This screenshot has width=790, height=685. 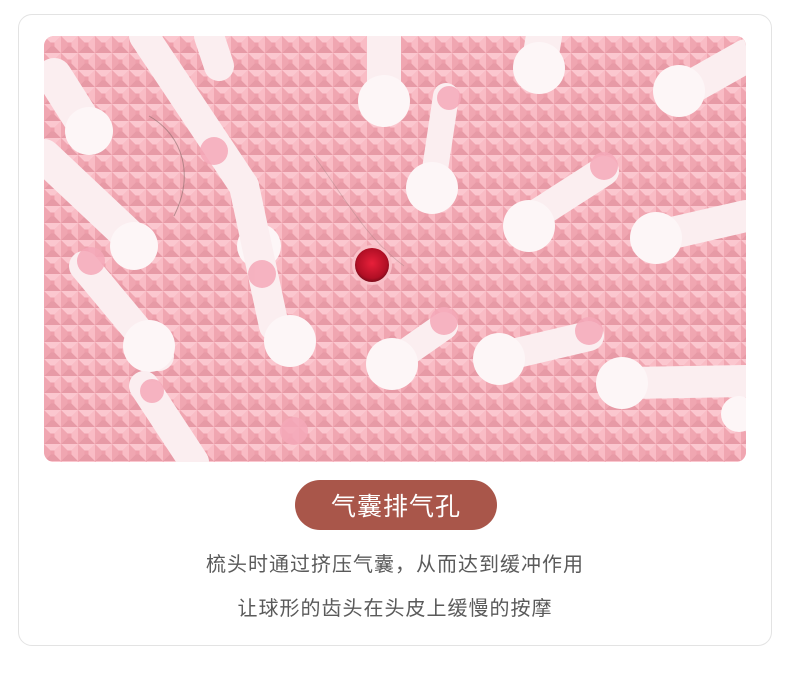 What do you see at coordinates (395, 564) in the screenshot?
I see `description-line-1: 梳头时通过挤压气囊，从而达到缓冲作用` at bounding box center [395, 564].